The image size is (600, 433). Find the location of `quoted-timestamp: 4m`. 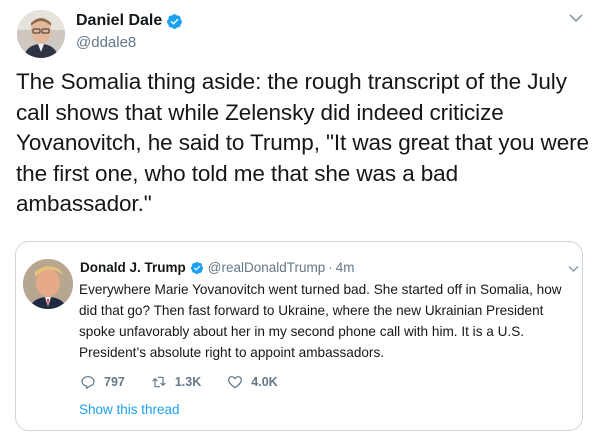

quoted-timestamp: 4m is located at coordinates (345, 267).